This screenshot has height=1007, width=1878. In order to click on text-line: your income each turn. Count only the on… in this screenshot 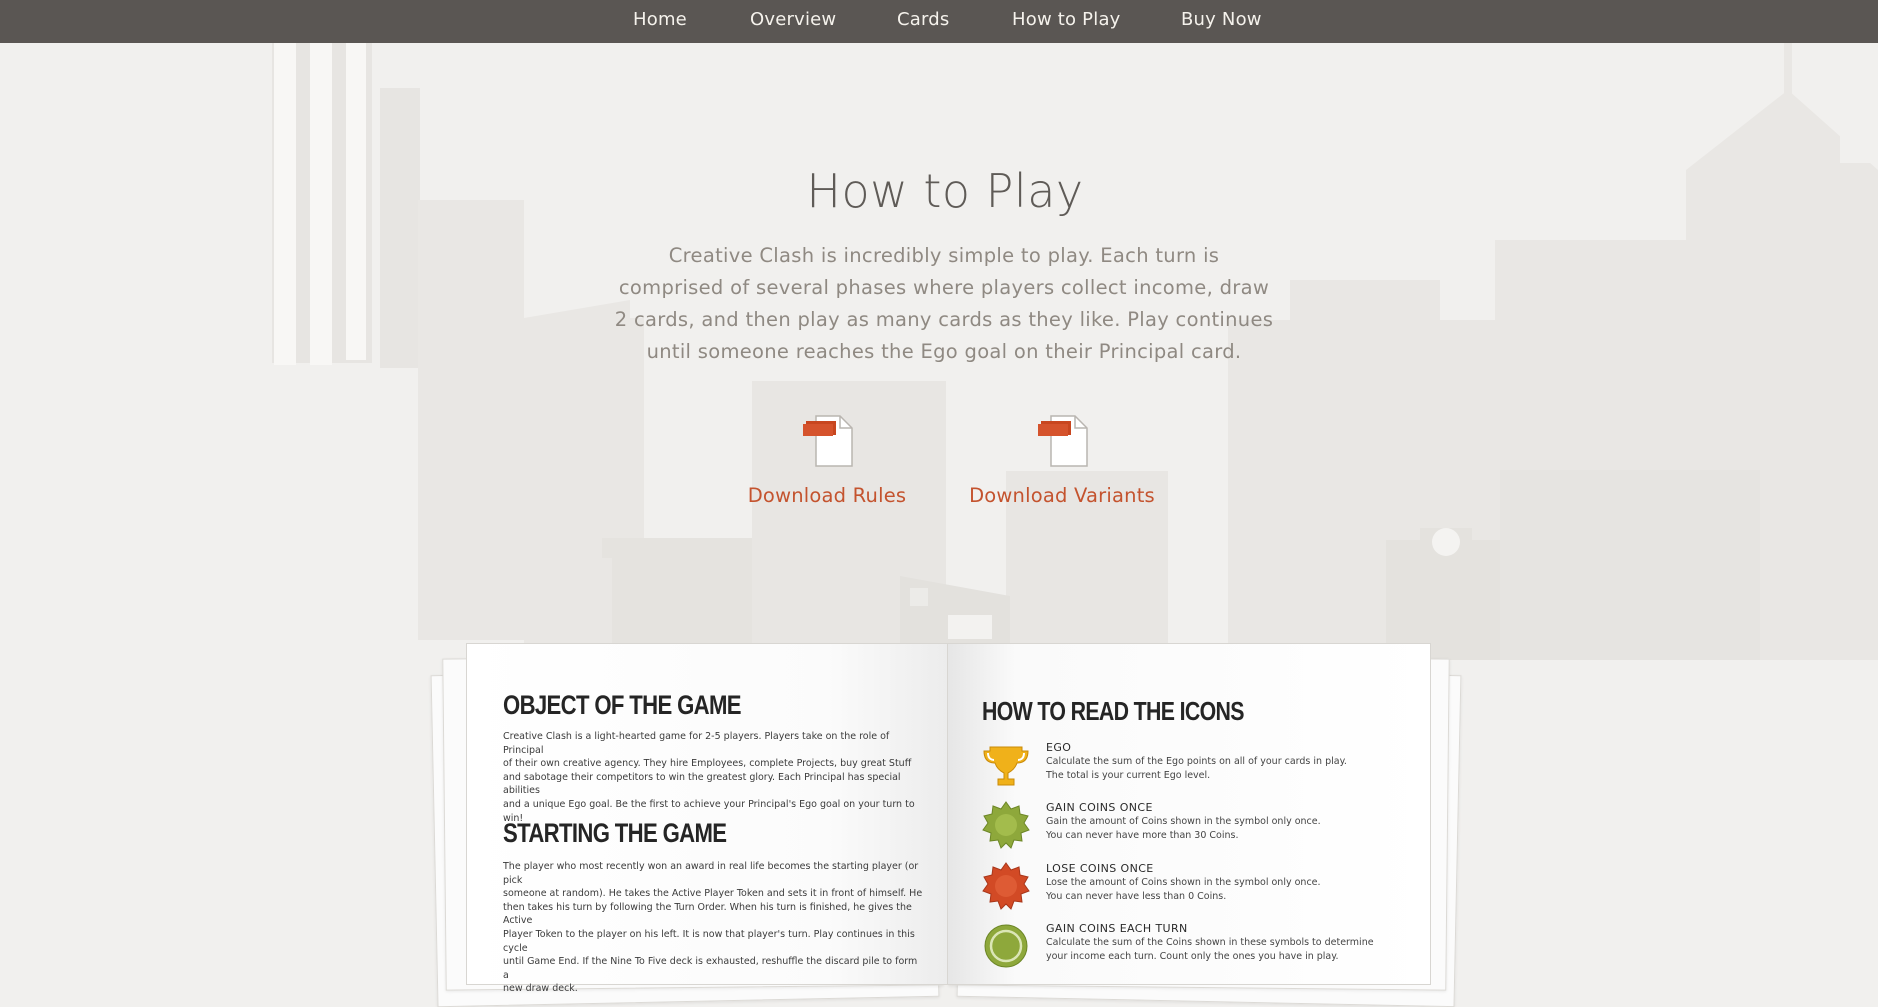, I will do `click(1192, 956)`.